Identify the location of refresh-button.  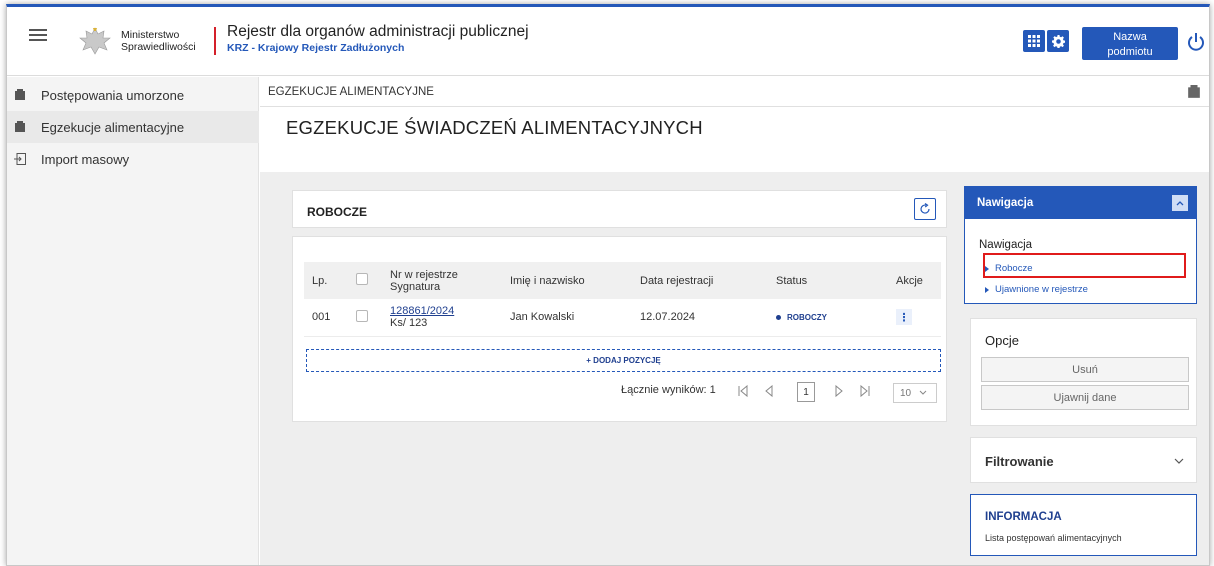
(925, 209).